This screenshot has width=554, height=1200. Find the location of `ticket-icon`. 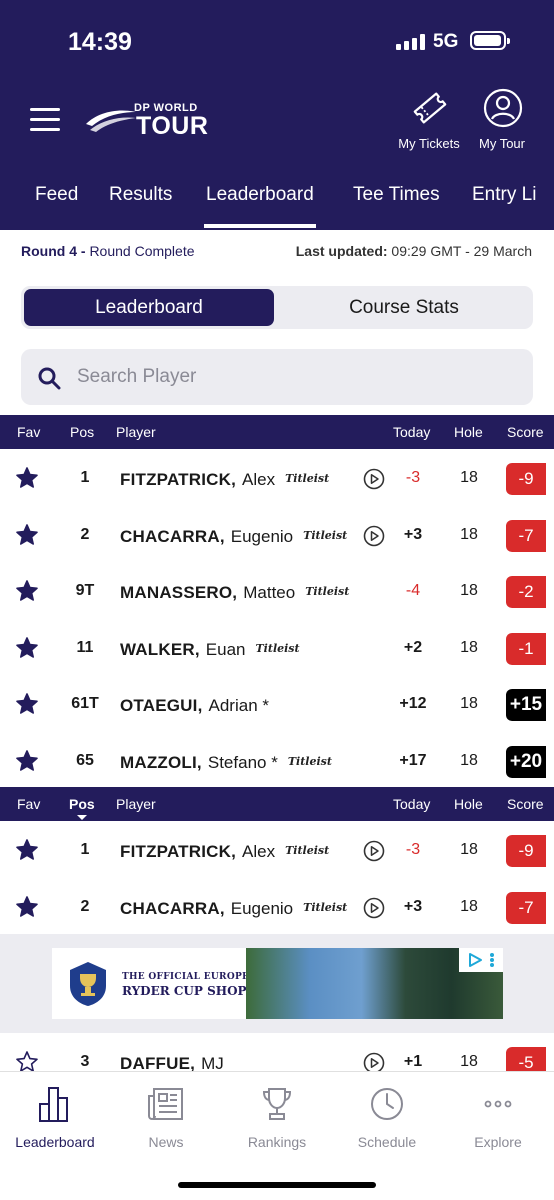

ticket-icon is located at coordinates (430, 108).